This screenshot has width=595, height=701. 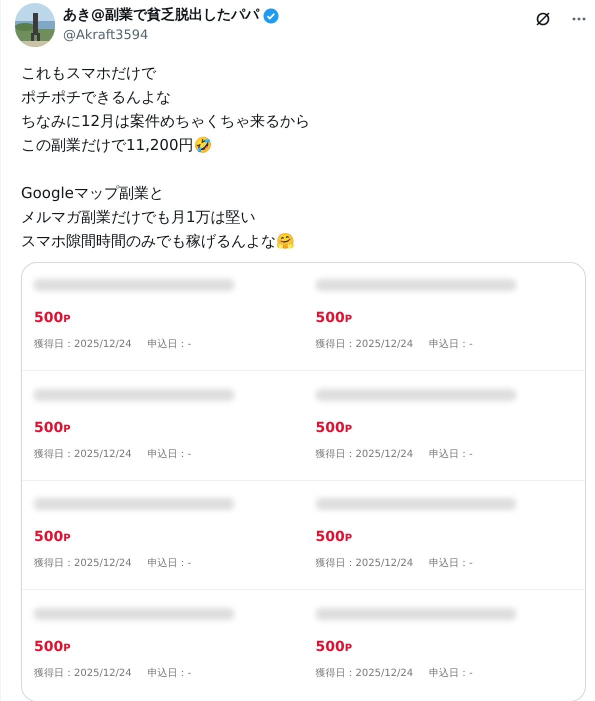 I want to click on author-handle: @Akraft3594, so click(x=295, y=36).